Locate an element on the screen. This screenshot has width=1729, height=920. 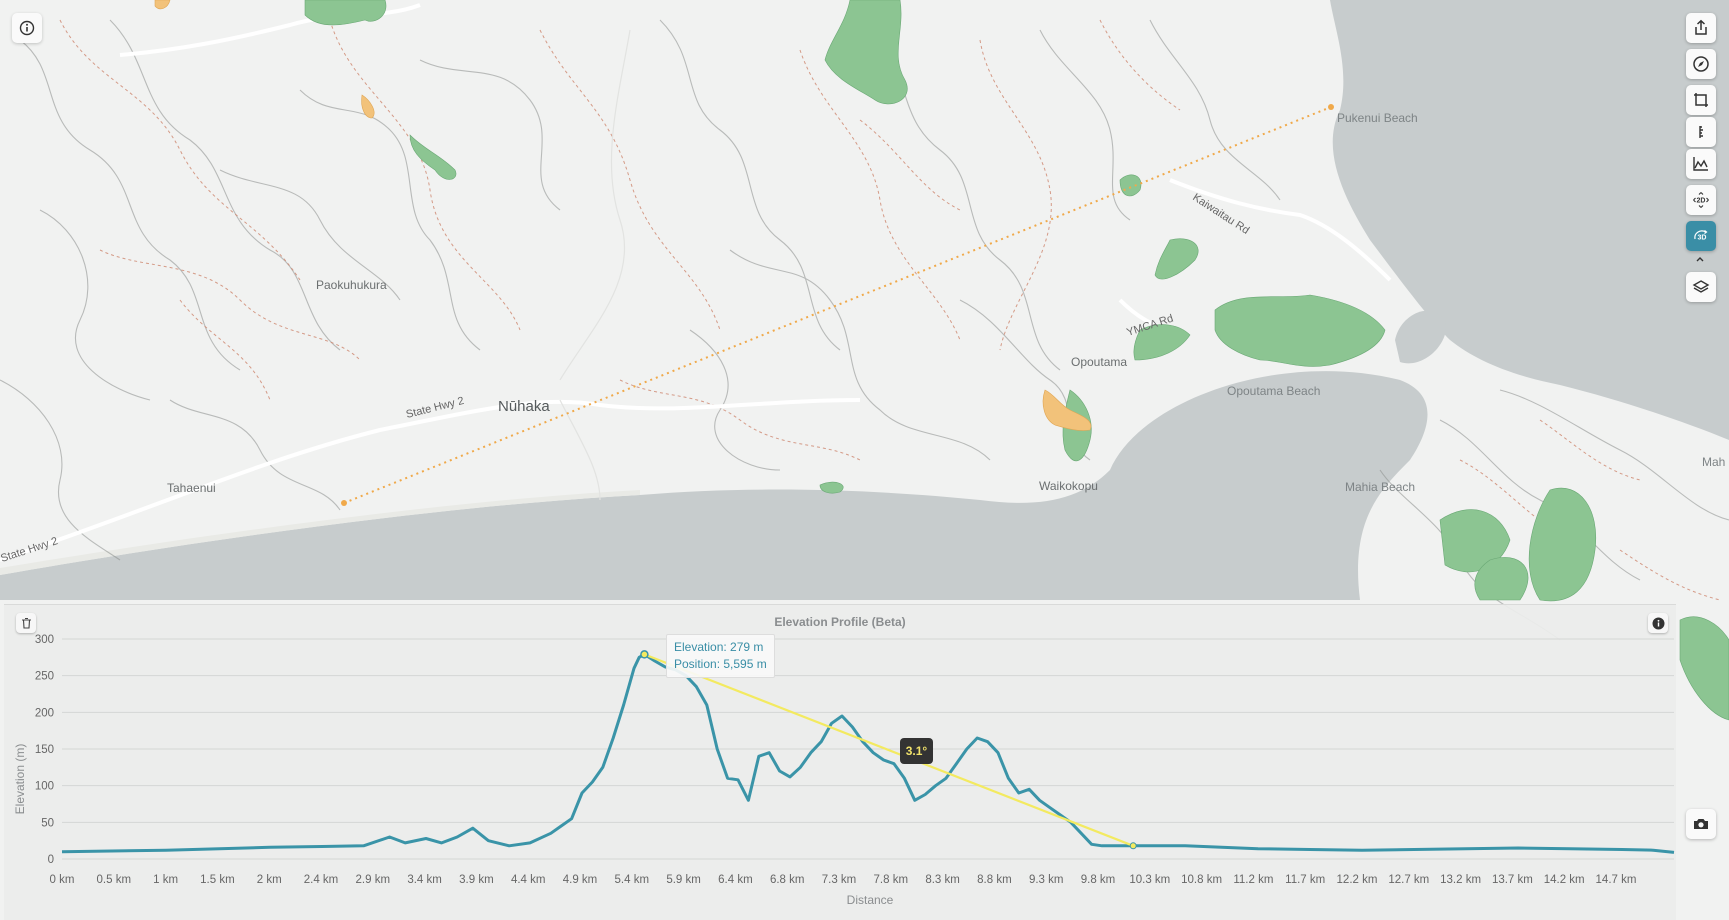
y-tick-label: 300 is located at coordinates (44, 640).